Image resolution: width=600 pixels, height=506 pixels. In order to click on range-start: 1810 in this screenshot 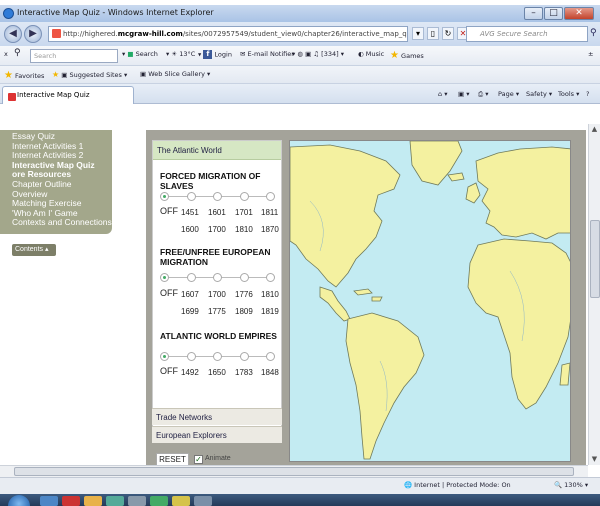, I will do `click(270, 294)`.